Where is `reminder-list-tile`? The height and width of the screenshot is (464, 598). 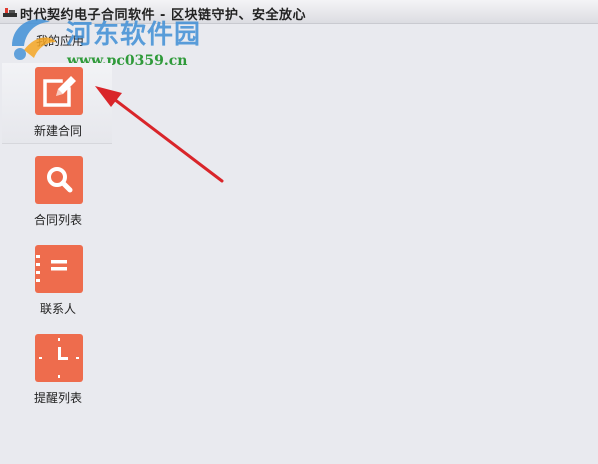
reminder-list-tile is located at coordinates (59, 358).